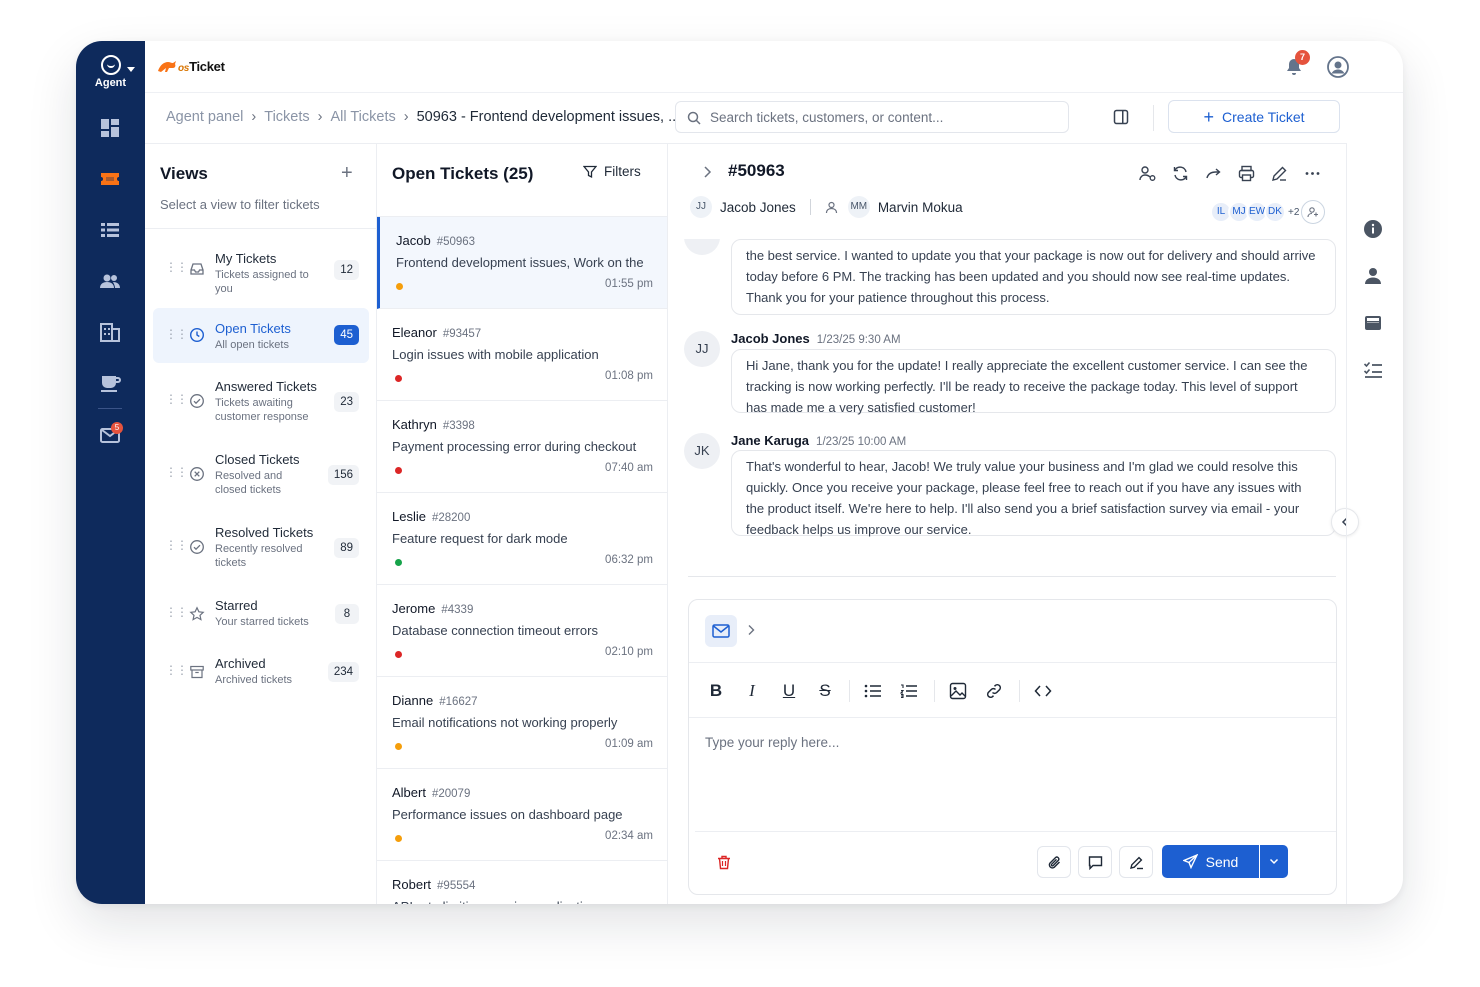  Describe the element at coordinates (110, 408) in the screenshot. I see `rail-divider` at that location.